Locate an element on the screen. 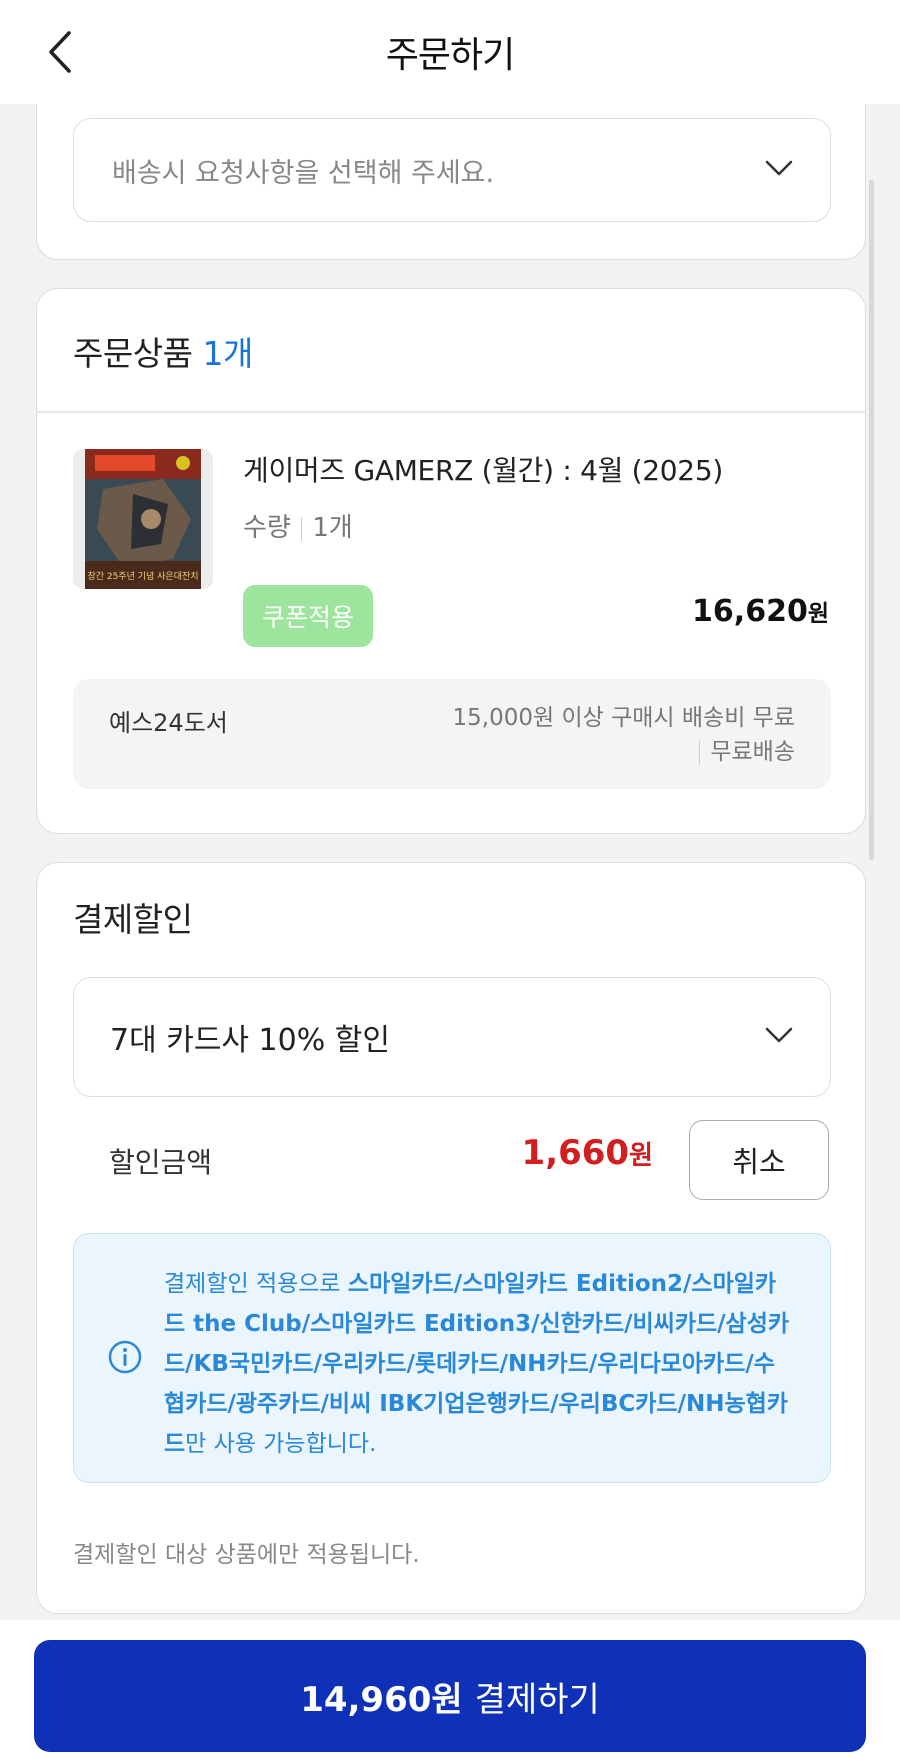  cancel-discount-button: 취소 is located at coordinates (759, 1160).